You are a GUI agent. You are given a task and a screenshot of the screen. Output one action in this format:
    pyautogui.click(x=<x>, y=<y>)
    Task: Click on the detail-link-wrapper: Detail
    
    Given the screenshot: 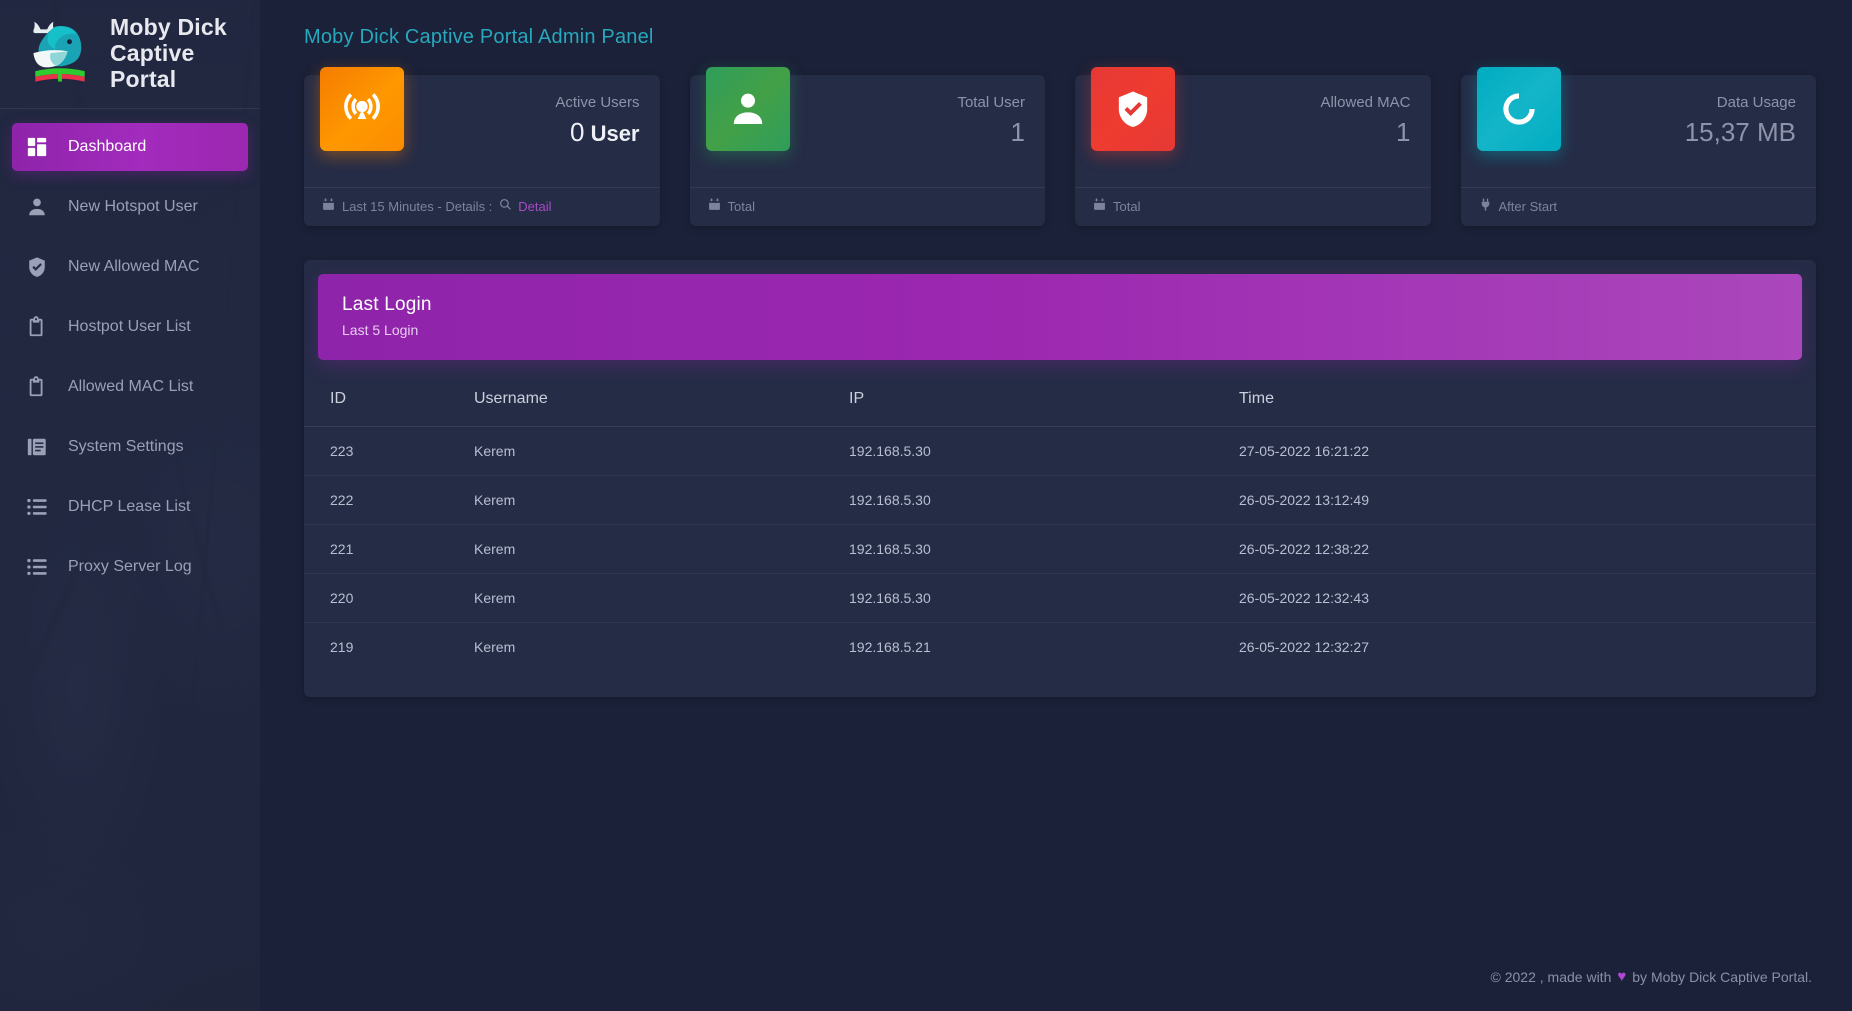 What is the action you would take?
    pyautogui.click(x=525, y=206)
    